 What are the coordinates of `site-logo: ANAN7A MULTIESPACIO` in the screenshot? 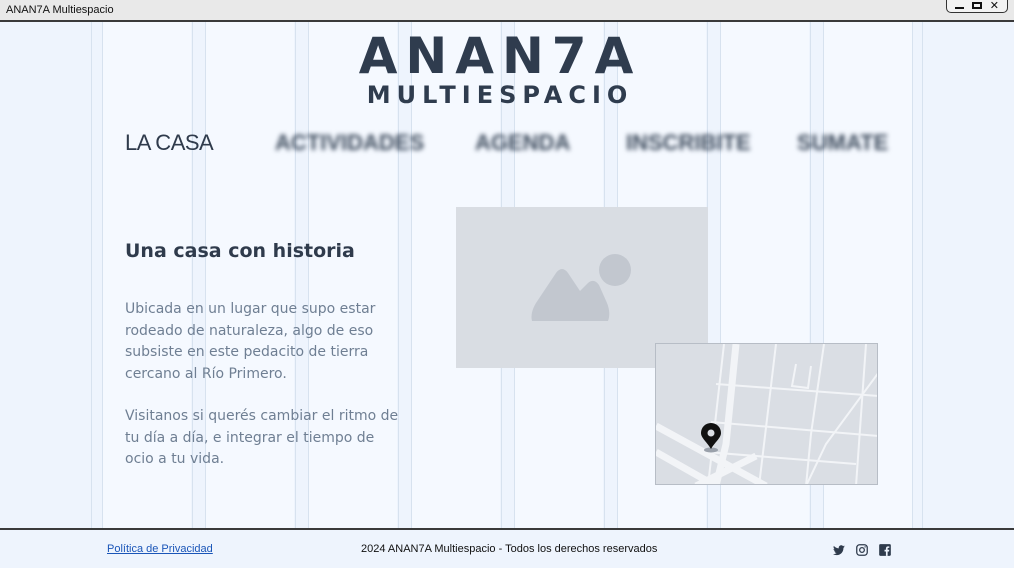 It's located at (500, 68).